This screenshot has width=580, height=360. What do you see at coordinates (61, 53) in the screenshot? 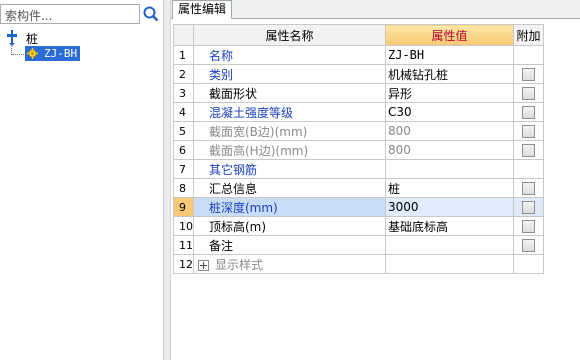
I see `tree-child-label: ZJ-BH` at bounding box center [61, 53].